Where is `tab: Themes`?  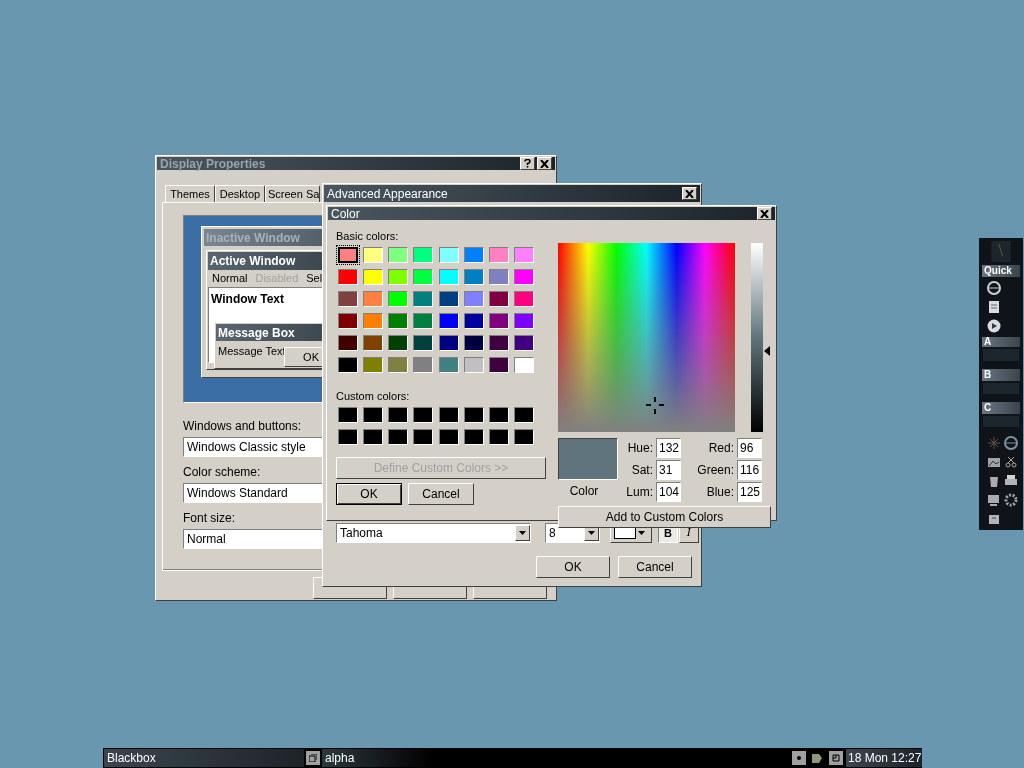
tab: Themes is located at coordinates (190, 193).